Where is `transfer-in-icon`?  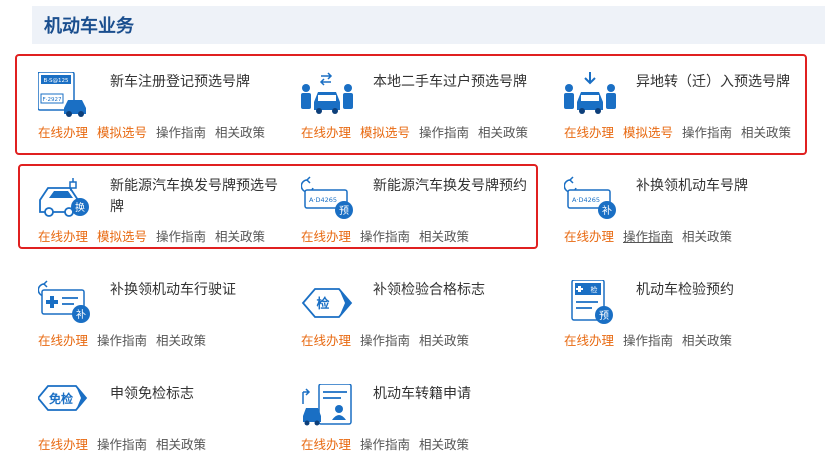 transfer-in-icon is located at coordinates (590, 95).